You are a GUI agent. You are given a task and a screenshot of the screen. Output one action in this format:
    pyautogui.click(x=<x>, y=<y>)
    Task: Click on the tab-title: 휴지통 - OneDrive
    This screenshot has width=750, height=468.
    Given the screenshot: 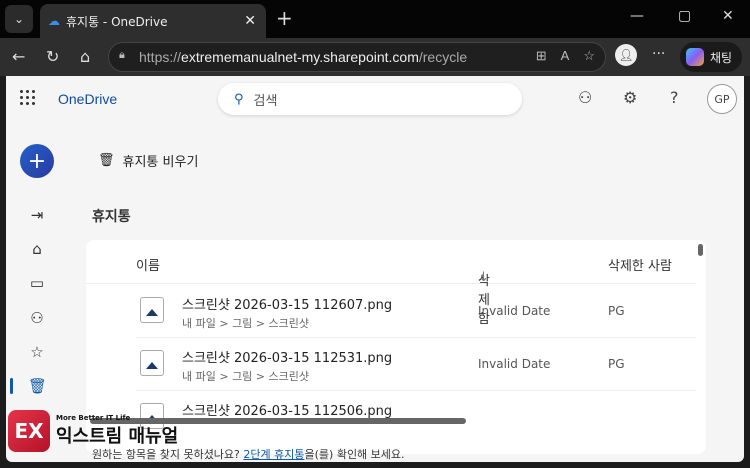 What is the action you would take?
    pyautogui.click(x=117, y=21)
    